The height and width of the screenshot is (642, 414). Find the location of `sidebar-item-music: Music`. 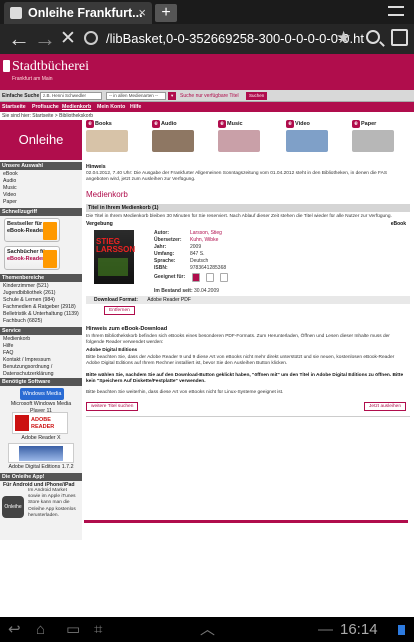

sidebar-item-music: Music is located at coordinates (10, 188).